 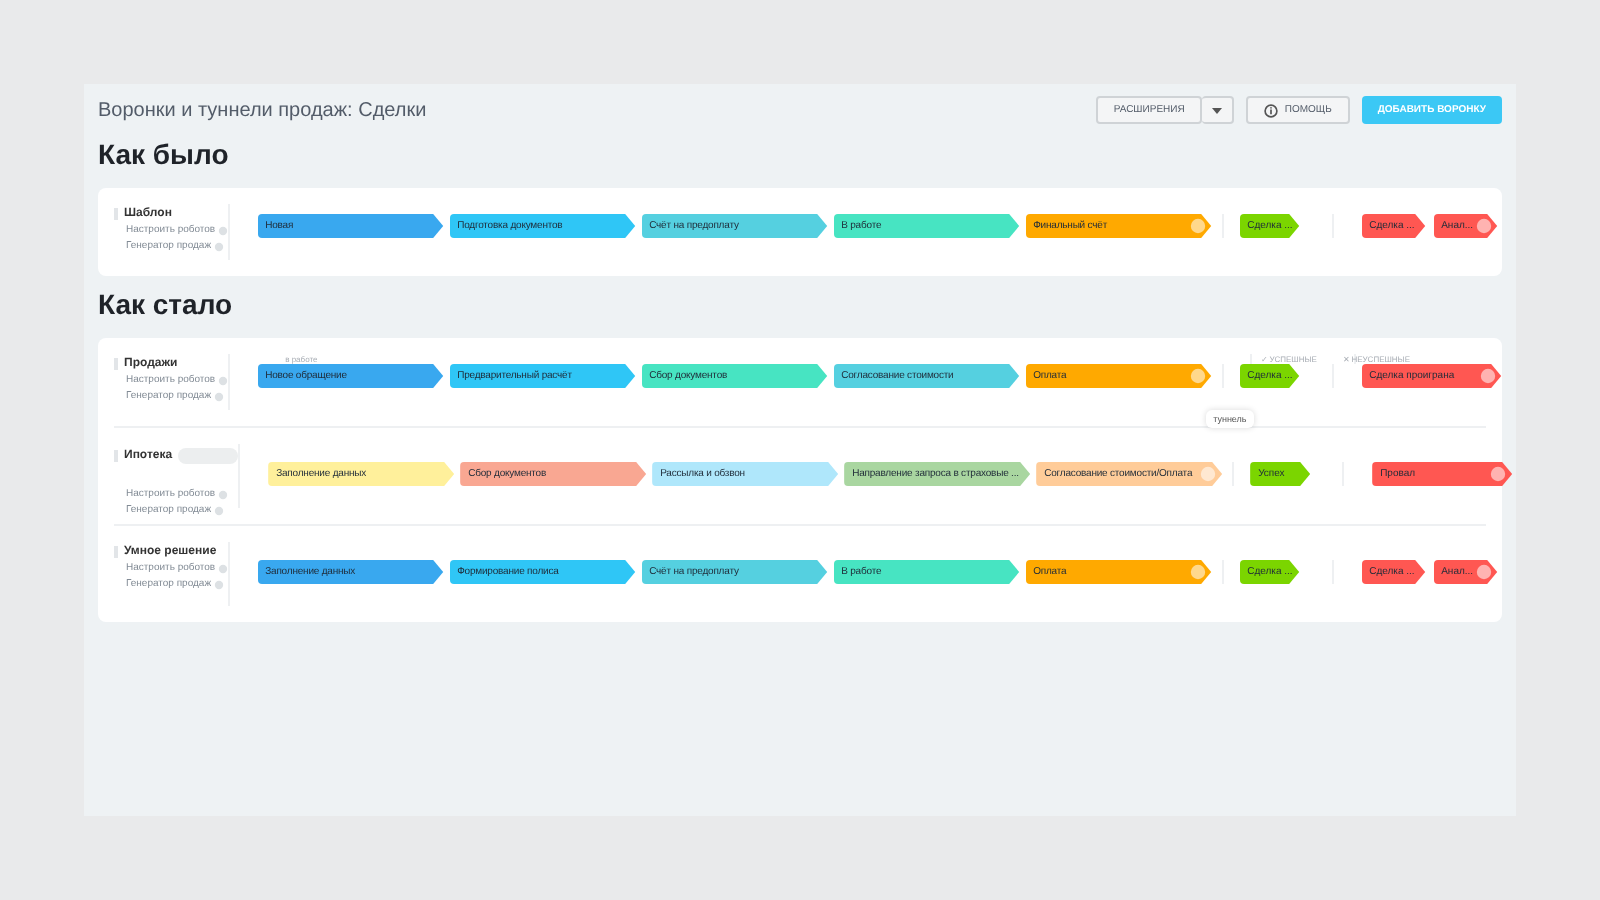 What do you see at coordinates (262, 110) in the screenshot?
I see `page-title: Воронки и туннели продаж: Сделки` at bounding box center [262, 110].